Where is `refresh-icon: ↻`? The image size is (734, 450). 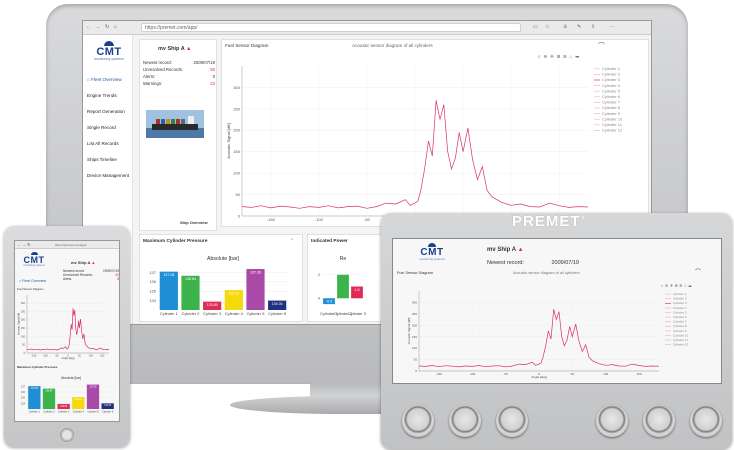
refresh-icon: ↻ is located at coordinates (107, 27).